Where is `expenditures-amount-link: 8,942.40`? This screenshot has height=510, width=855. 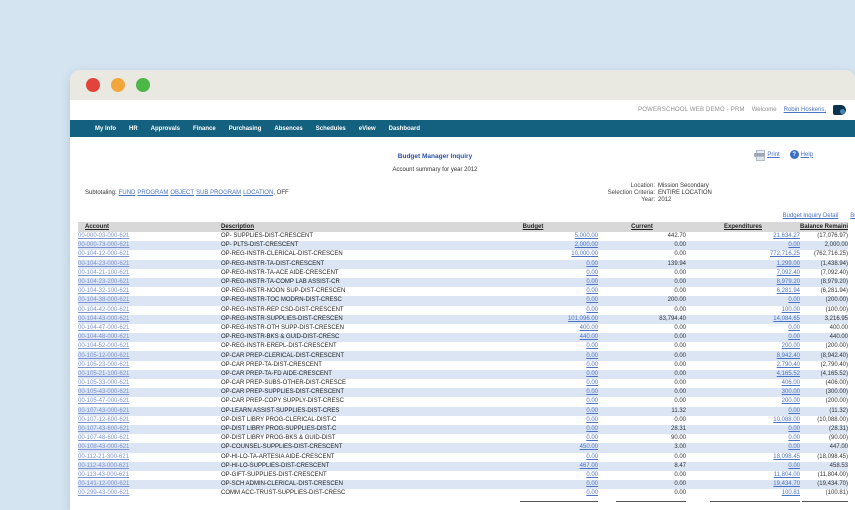 expenditures-amount-link: 8,942.40 is located at coordinates (788, 356).